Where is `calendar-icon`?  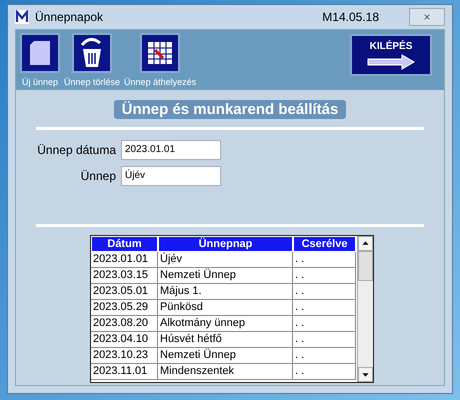 calendar-icon is located at coordinates (160, 53).